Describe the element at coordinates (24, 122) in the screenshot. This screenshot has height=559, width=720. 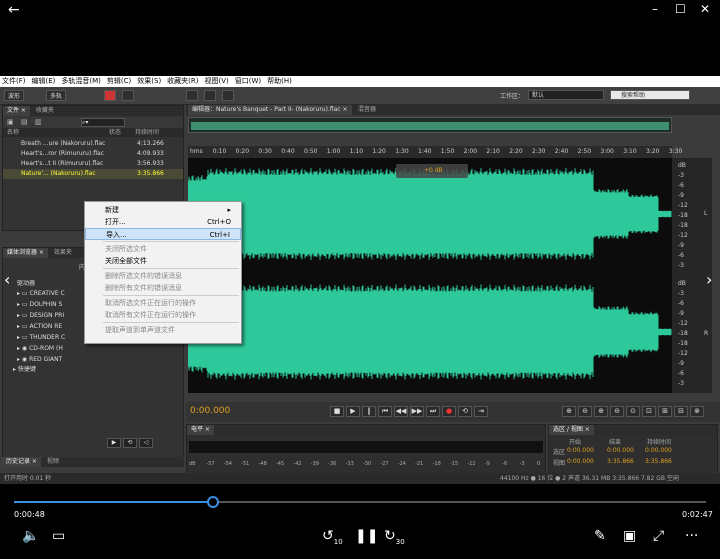
I see `open-file-icon: ▤` at that location.